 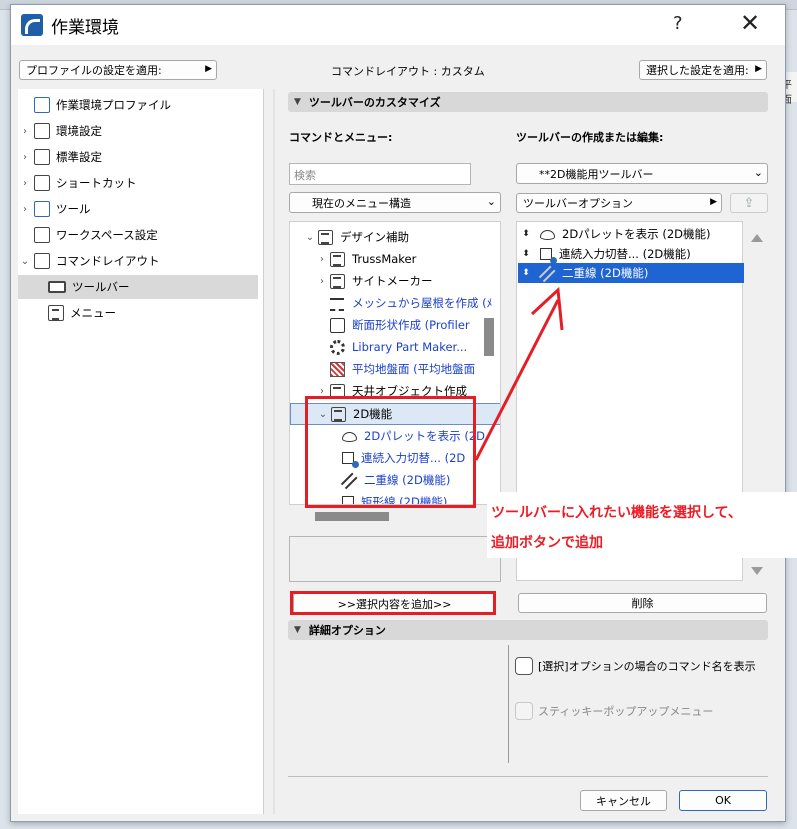 I want to click on tree-item-continuous-input: 連続入力切替... (2D, so click(x=403, y=458).